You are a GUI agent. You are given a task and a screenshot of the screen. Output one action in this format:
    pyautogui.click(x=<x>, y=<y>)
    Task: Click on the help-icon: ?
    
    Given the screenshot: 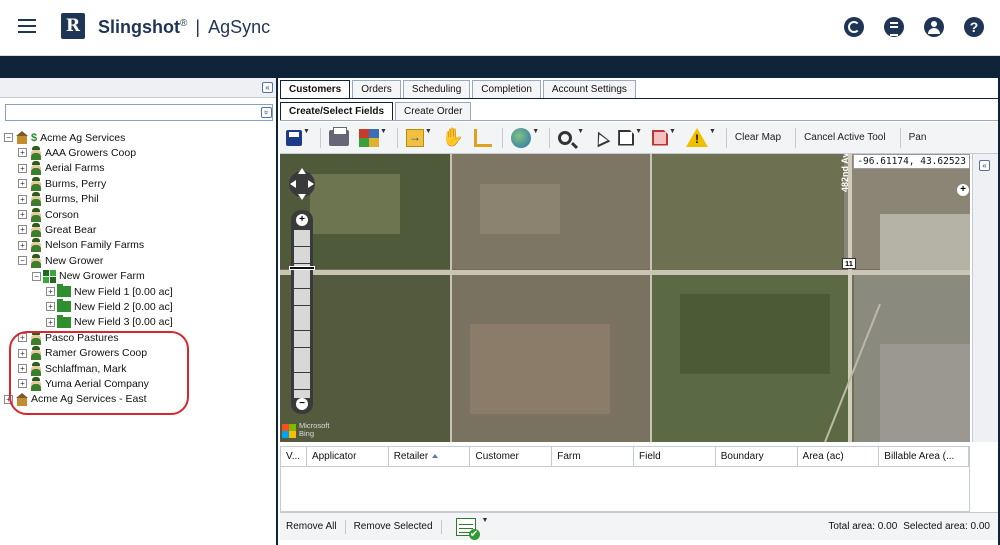 What is the action you would take?
    pyautogui.click(x=974, y=27)
    